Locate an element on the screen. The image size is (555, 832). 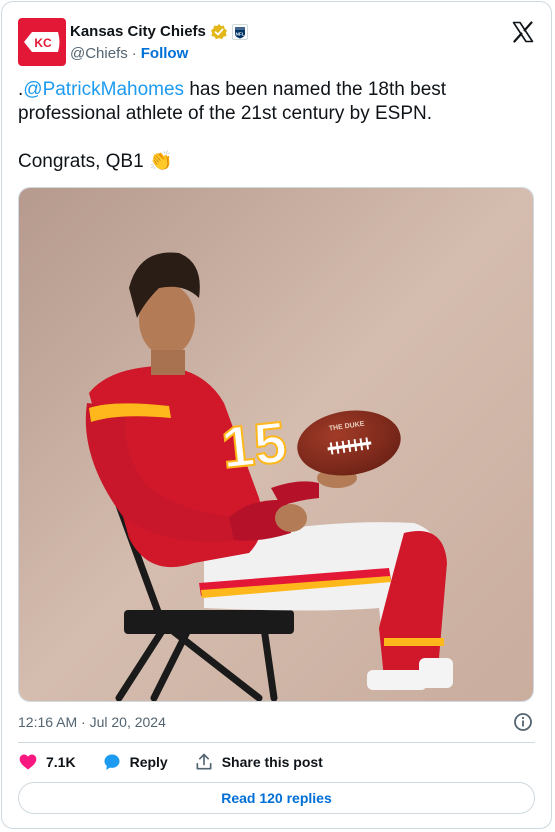
heart-icon is located at coordinates (28, 762).